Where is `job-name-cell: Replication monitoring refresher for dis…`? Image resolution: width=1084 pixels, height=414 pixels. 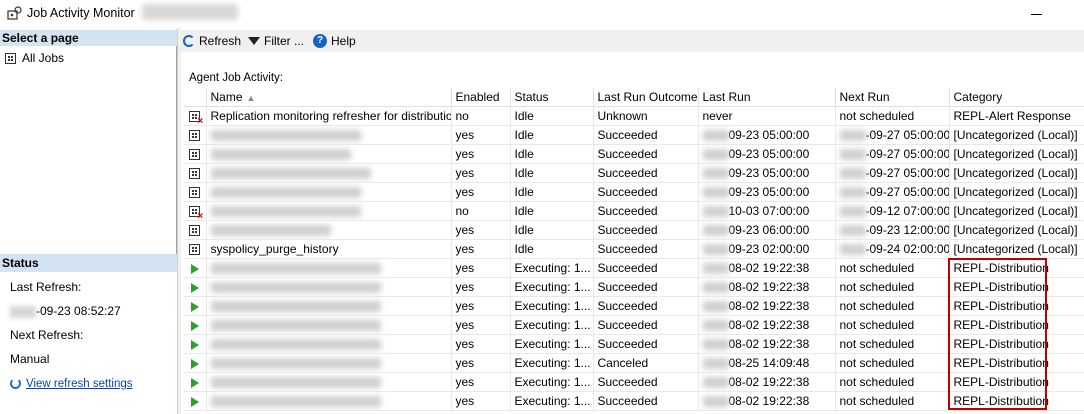
job-name-cell: Replication monitoring refresher for dis… is located at coordinates (329, 116).